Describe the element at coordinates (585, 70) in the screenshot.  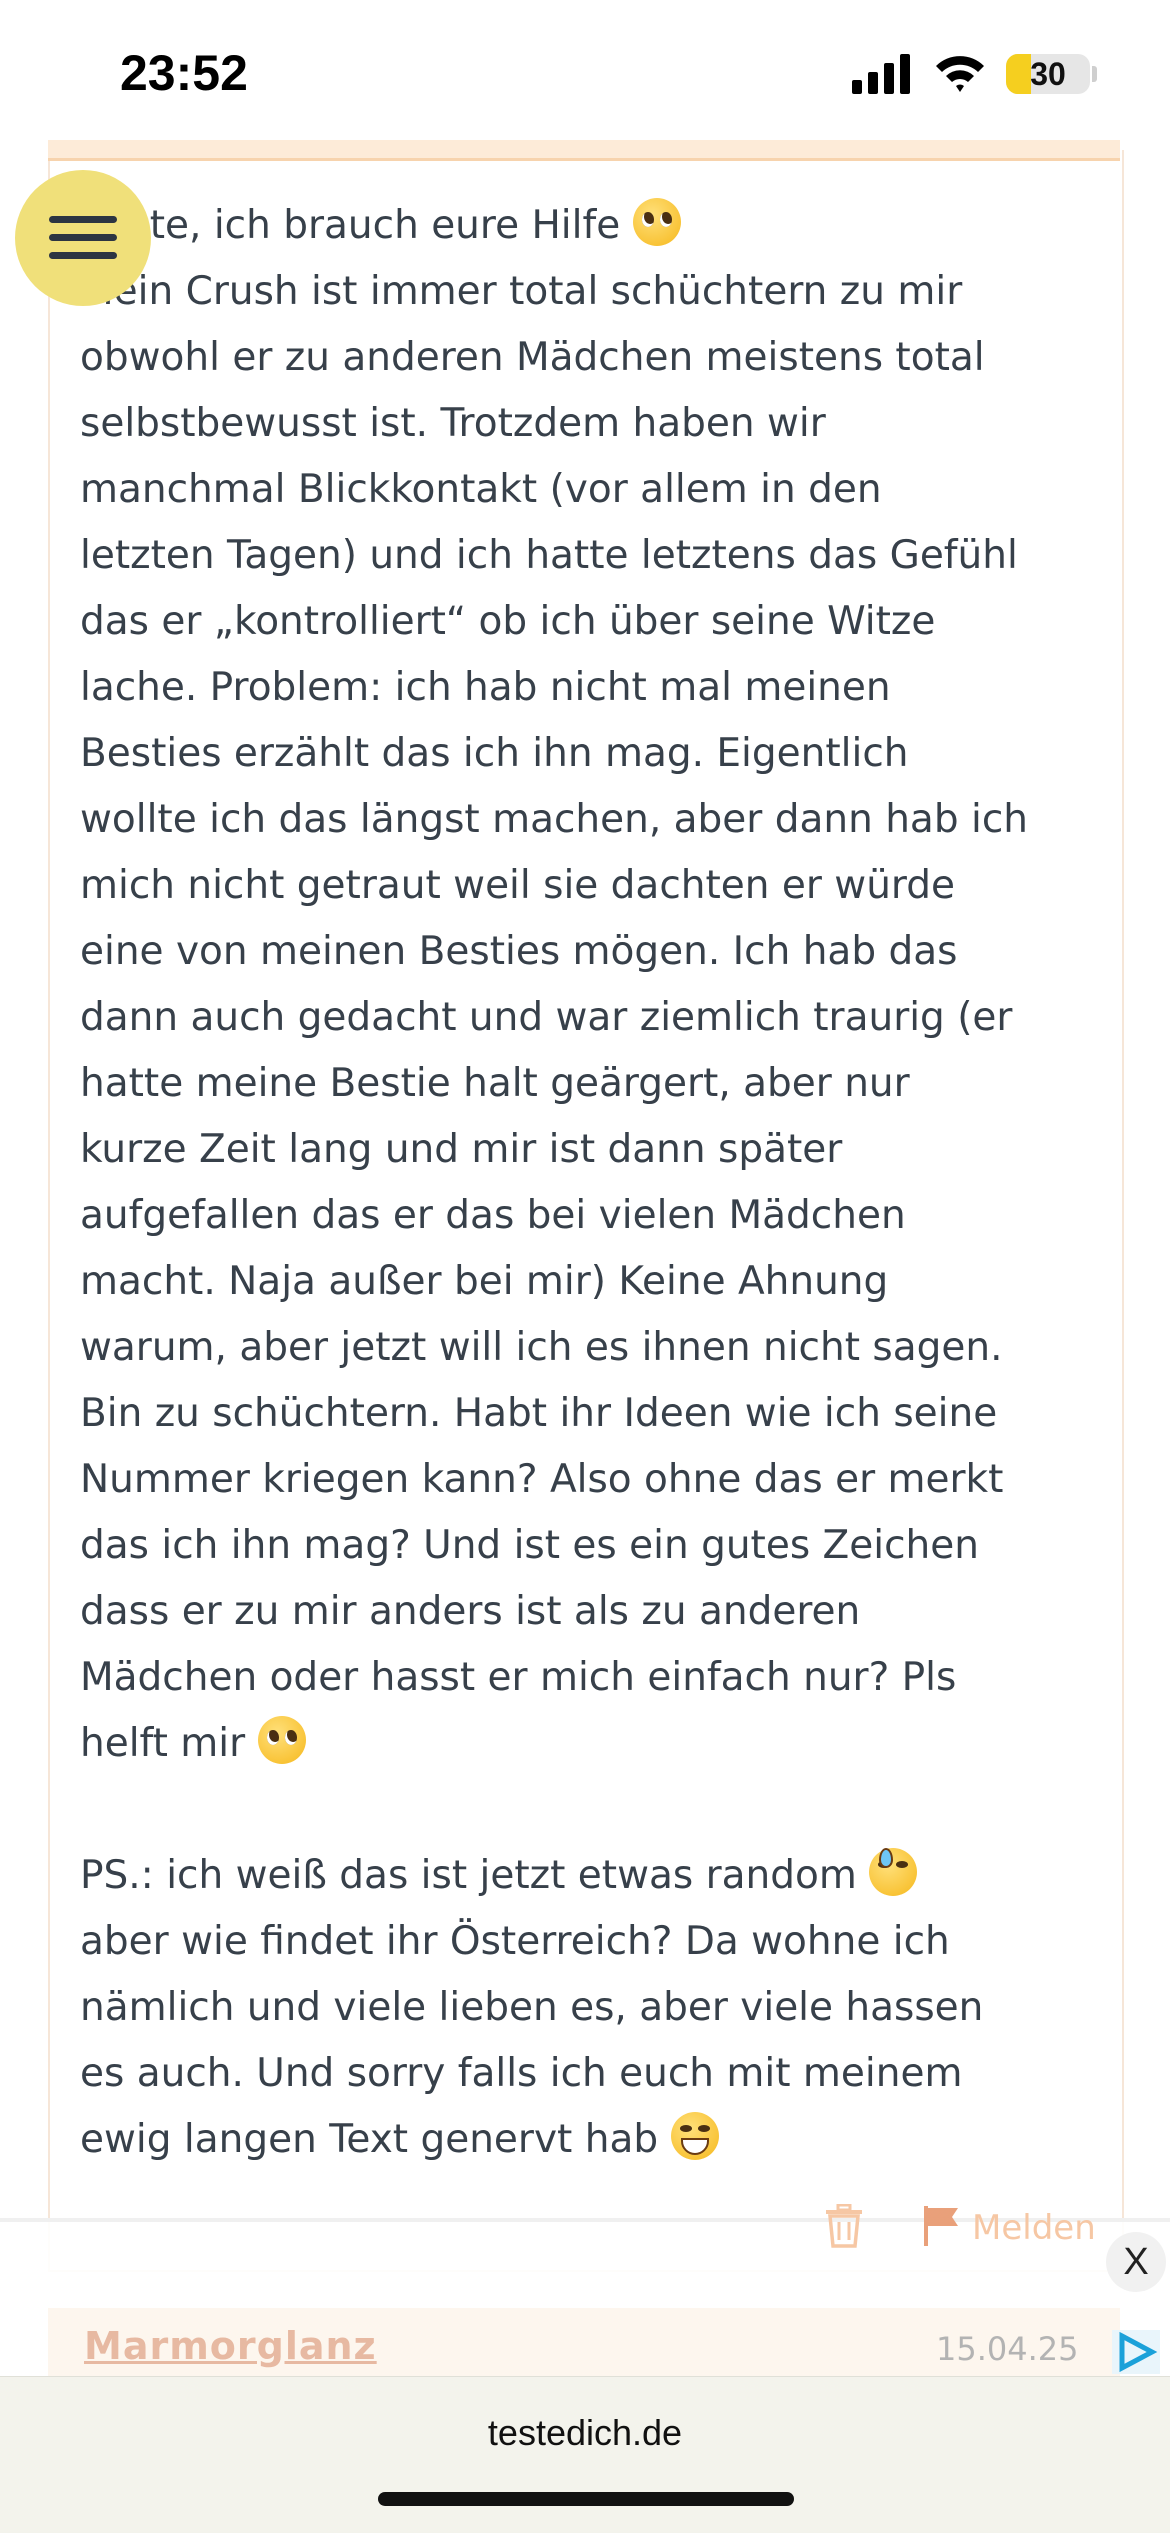
I see `status-bar: 23:52 30` at that location.